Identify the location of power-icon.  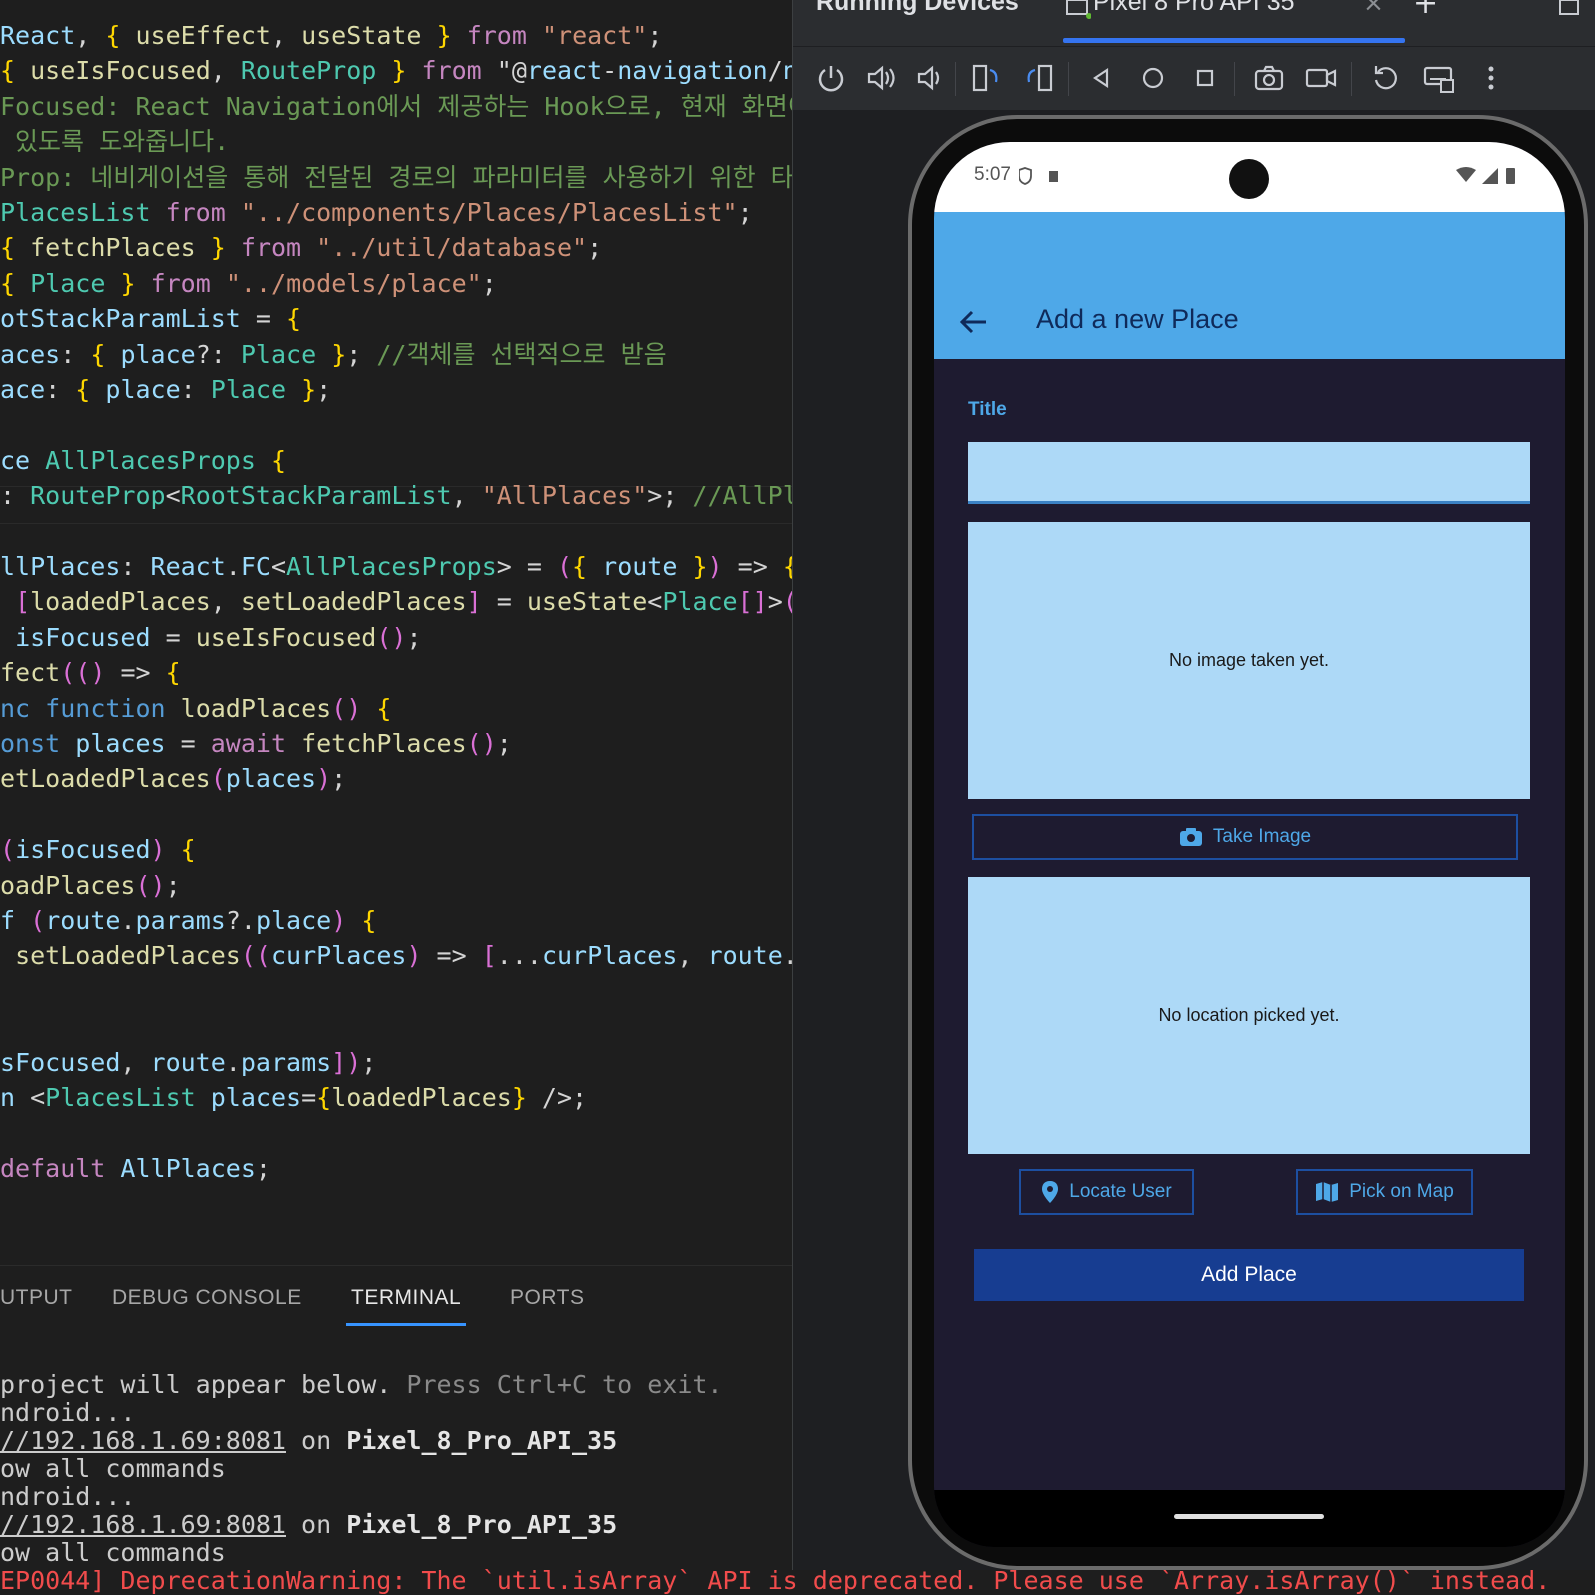
(831, 78).